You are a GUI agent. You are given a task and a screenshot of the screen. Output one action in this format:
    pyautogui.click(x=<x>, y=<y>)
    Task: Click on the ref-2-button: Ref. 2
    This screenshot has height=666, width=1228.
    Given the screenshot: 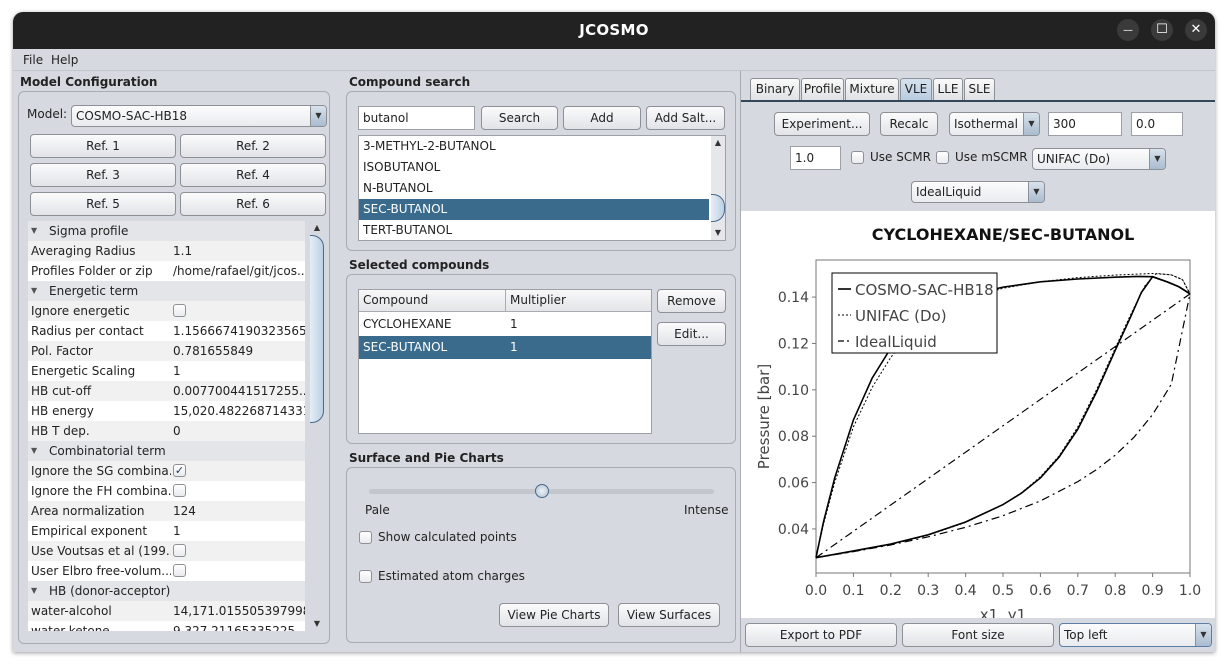 What is the action you would take?
    pyautogui.click(x=253, y=146)
    